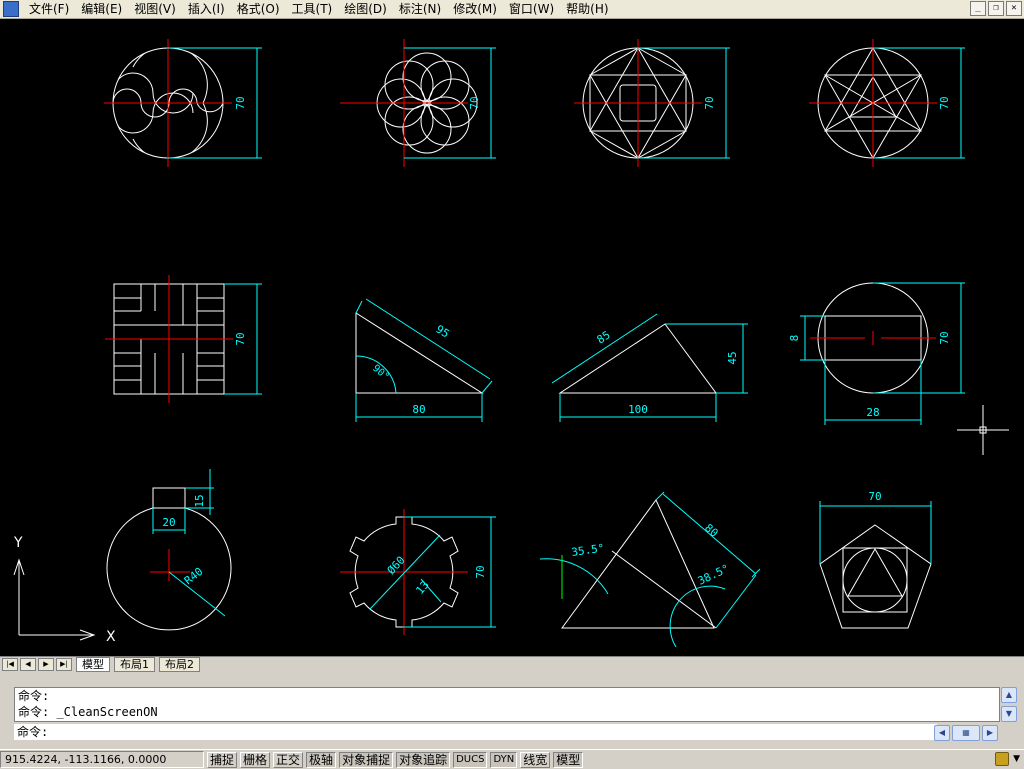  What do you see at coordinates (380, 373) in the screenshot?
I see `dim-7-text: 90°` at bounding box center [380, 373].